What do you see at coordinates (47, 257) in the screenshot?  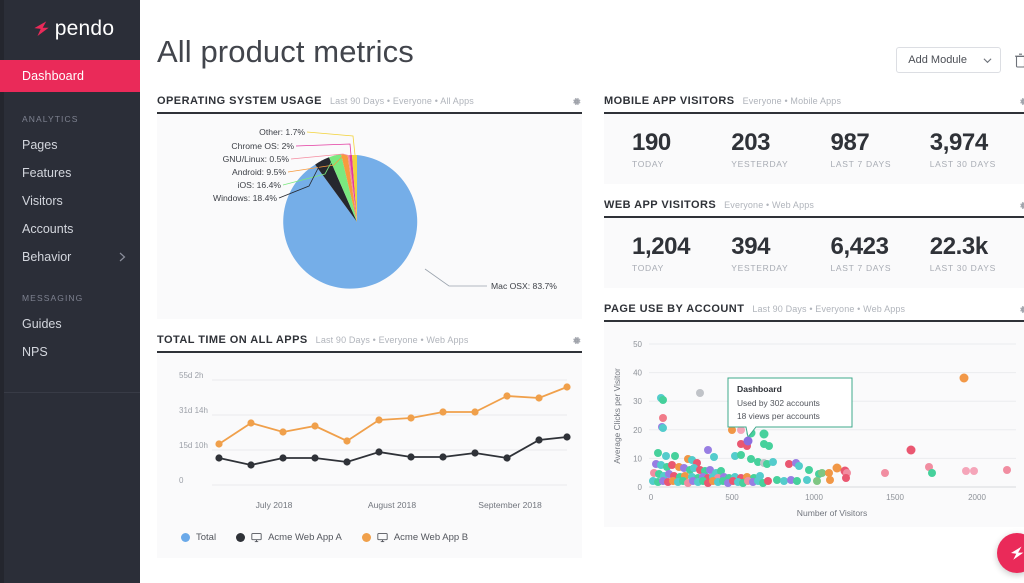 I see `sidebar-item-label: Behavior` at bounding box center [47, 257].